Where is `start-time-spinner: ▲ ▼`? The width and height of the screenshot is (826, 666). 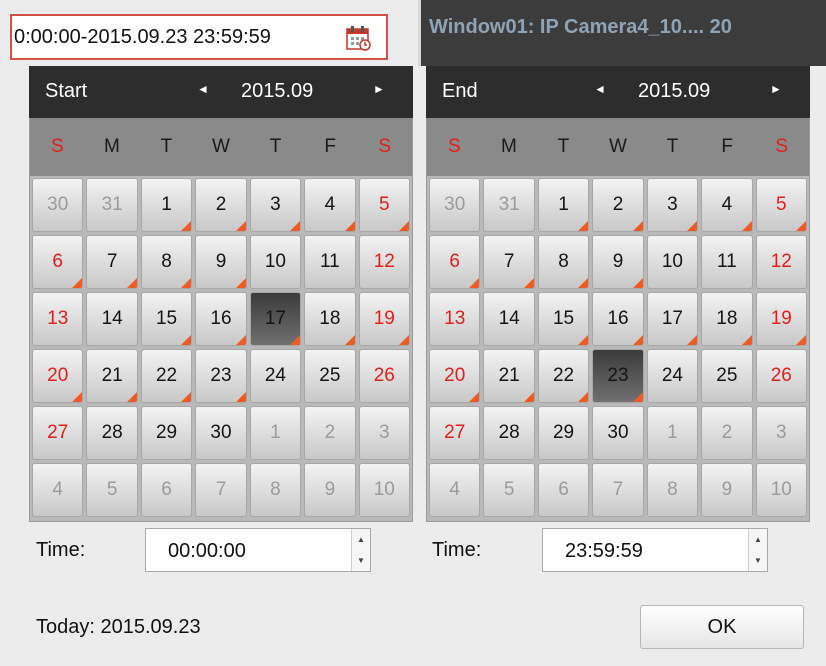
start-time-spinner: ▲ ▼ is located at coordinates (360, 550).